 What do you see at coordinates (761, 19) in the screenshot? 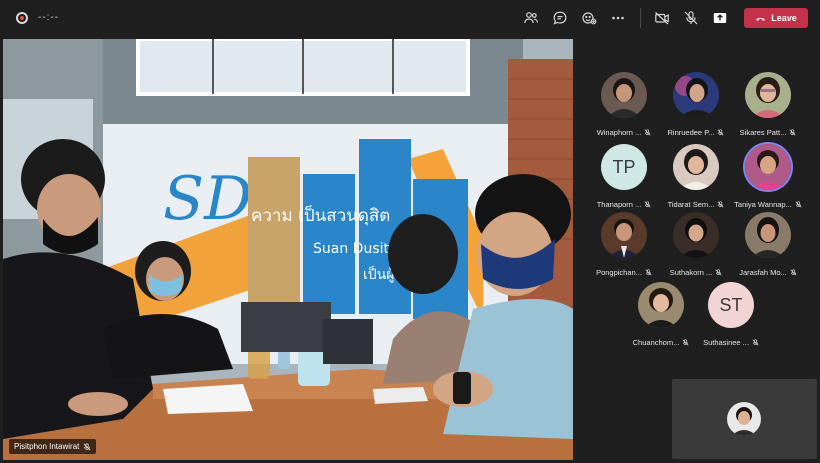
I see `phone-hangup-icon` at bounding box center [761, 19].